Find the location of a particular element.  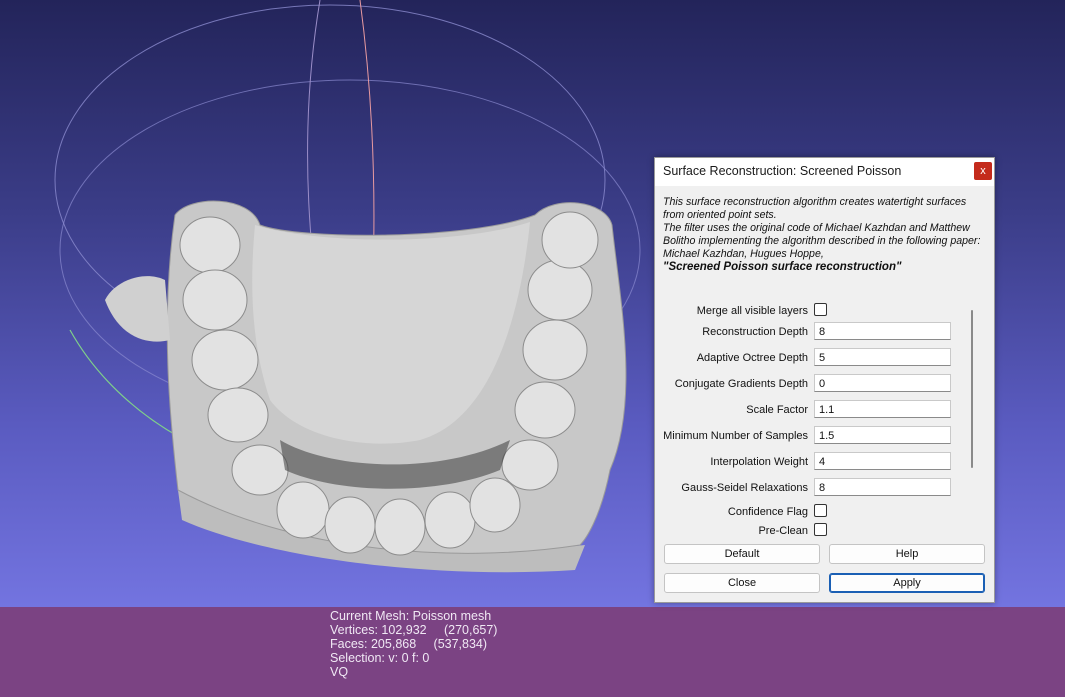

param-label: Scale Factor is located at coordinates (777, 410).